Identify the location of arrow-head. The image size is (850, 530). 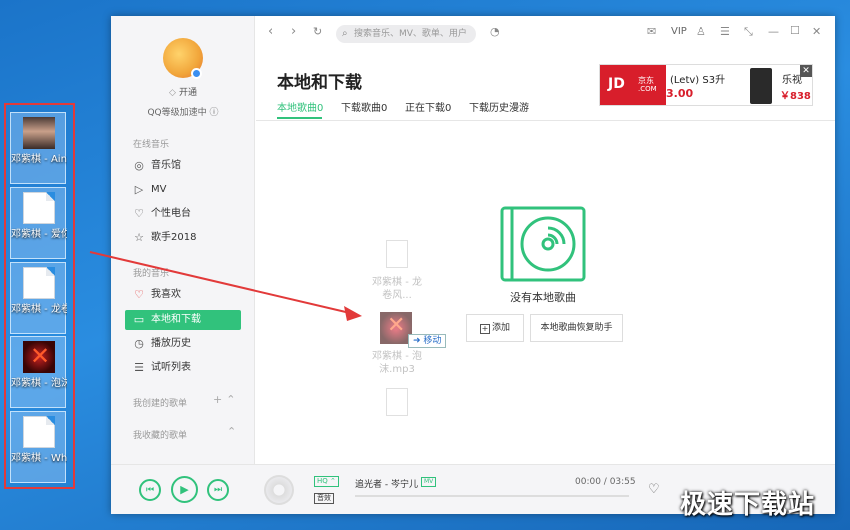
(353, 313).